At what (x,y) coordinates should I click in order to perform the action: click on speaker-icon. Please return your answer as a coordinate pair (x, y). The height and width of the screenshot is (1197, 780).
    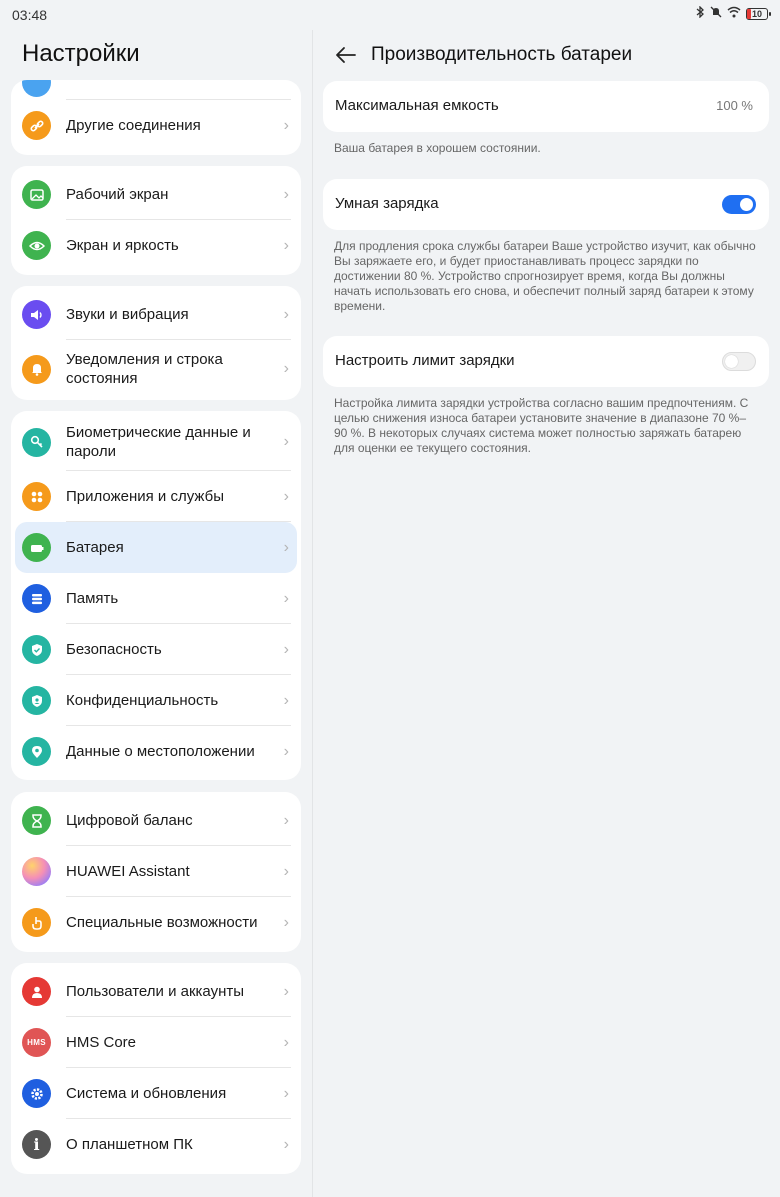
    Looking at the image, I should click on (36, 314).